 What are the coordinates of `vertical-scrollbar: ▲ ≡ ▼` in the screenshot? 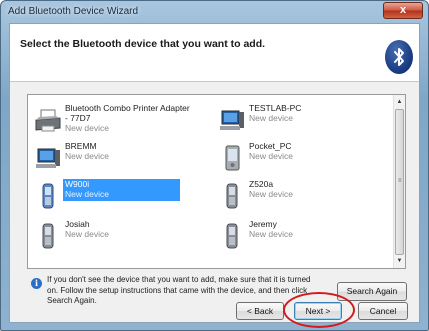 It's located at (399, 181).